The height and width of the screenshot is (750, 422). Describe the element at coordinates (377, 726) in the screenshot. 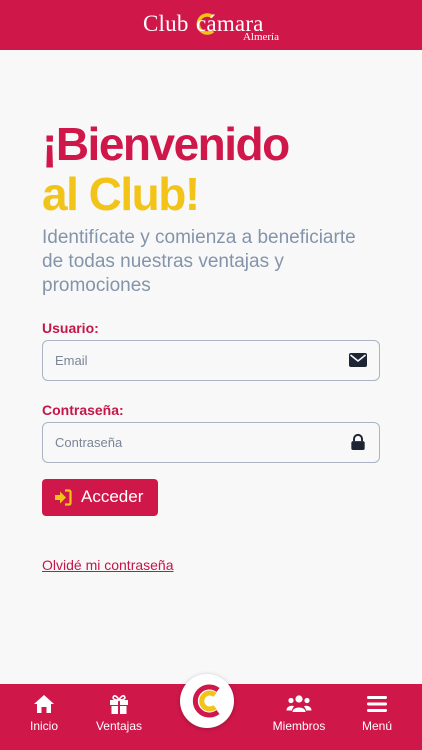

I see `nav-label-menu: Menú` at that location.